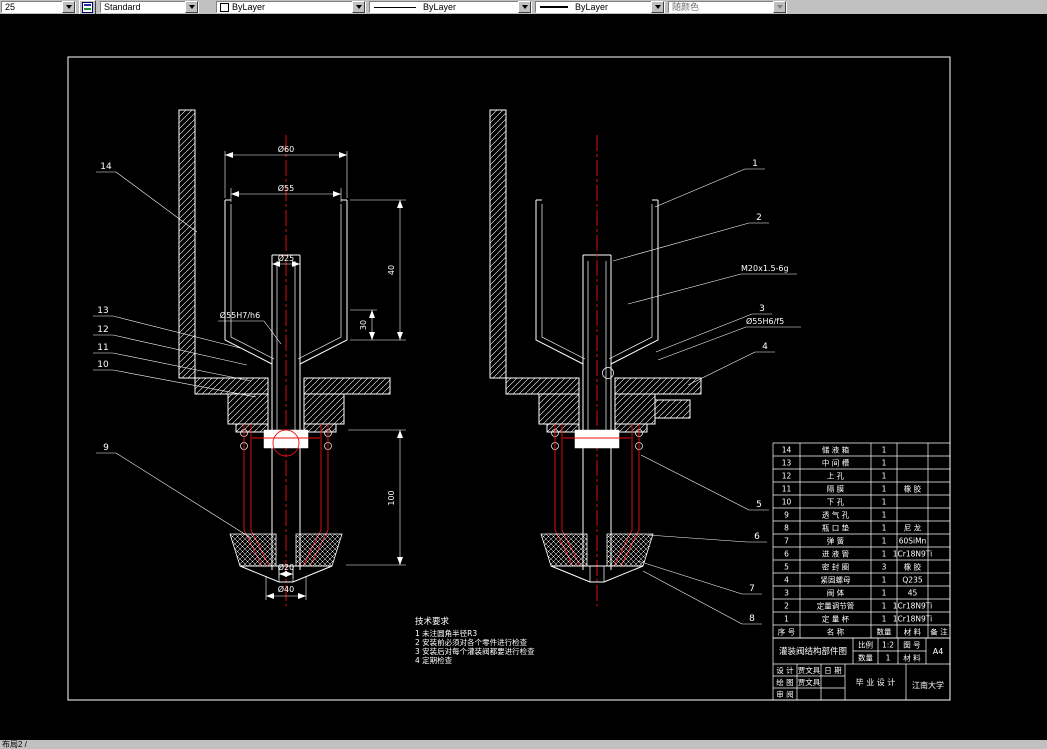  Describe the element at coordinates (865, 645) in the screenshot. I see `scale-label: 比例` at that location.